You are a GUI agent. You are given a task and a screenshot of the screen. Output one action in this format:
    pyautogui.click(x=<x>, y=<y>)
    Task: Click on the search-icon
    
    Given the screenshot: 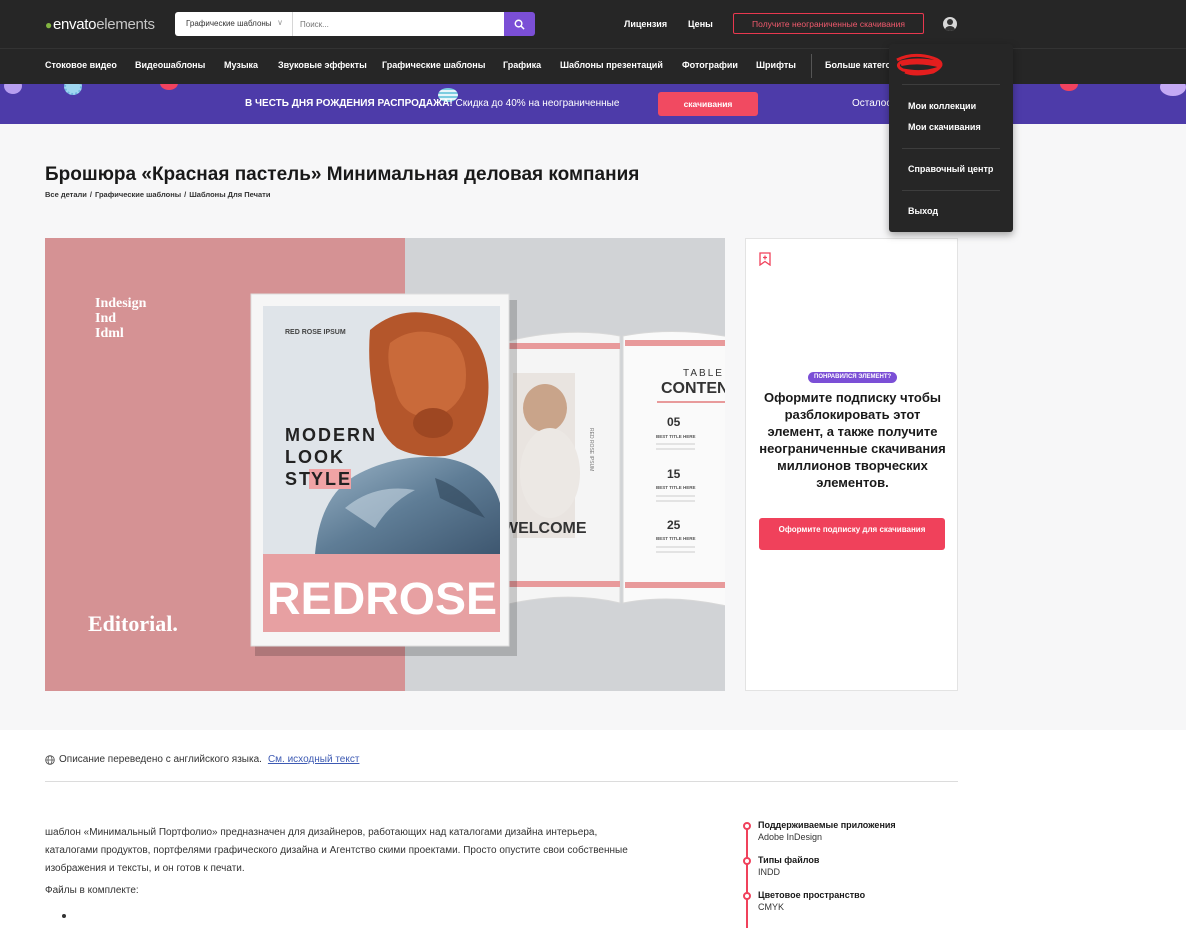 What is the action you would take?
    pyautogui.click(x=519, y=24)
    